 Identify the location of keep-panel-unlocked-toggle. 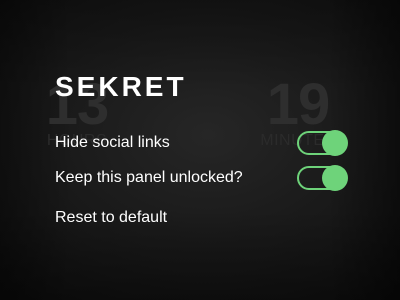
(322, 178).